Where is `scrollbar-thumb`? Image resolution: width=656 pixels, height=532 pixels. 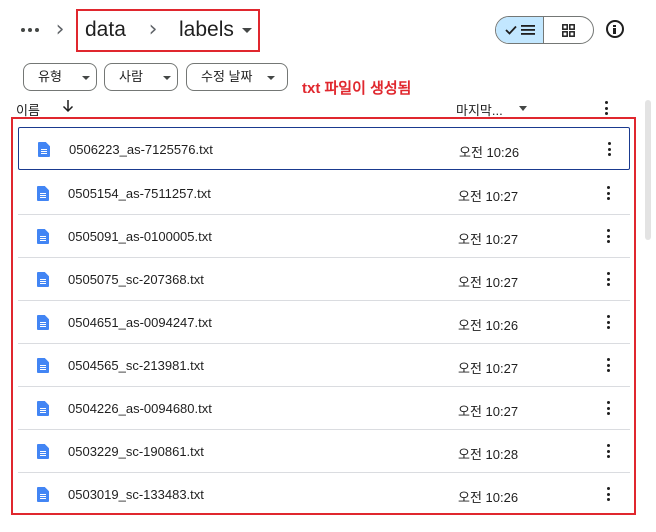 scrollbar-thumb is located at coordinates (648, 170).